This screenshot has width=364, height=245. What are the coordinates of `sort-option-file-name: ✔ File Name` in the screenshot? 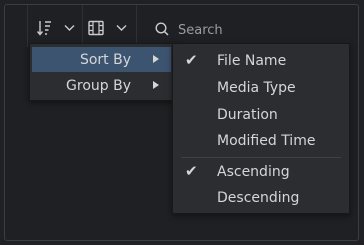 It's located at (261, 61).